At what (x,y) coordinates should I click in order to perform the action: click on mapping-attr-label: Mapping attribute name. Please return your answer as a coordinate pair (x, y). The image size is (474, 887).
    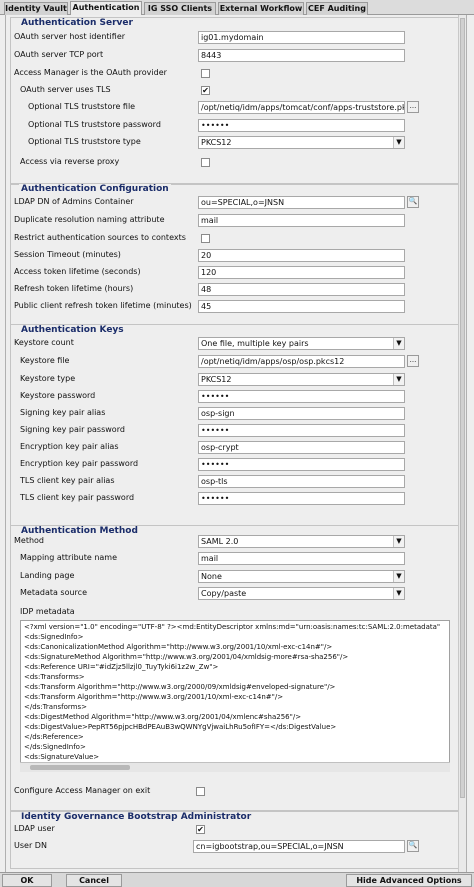
    Looking at the image, I should click on (68, 557).